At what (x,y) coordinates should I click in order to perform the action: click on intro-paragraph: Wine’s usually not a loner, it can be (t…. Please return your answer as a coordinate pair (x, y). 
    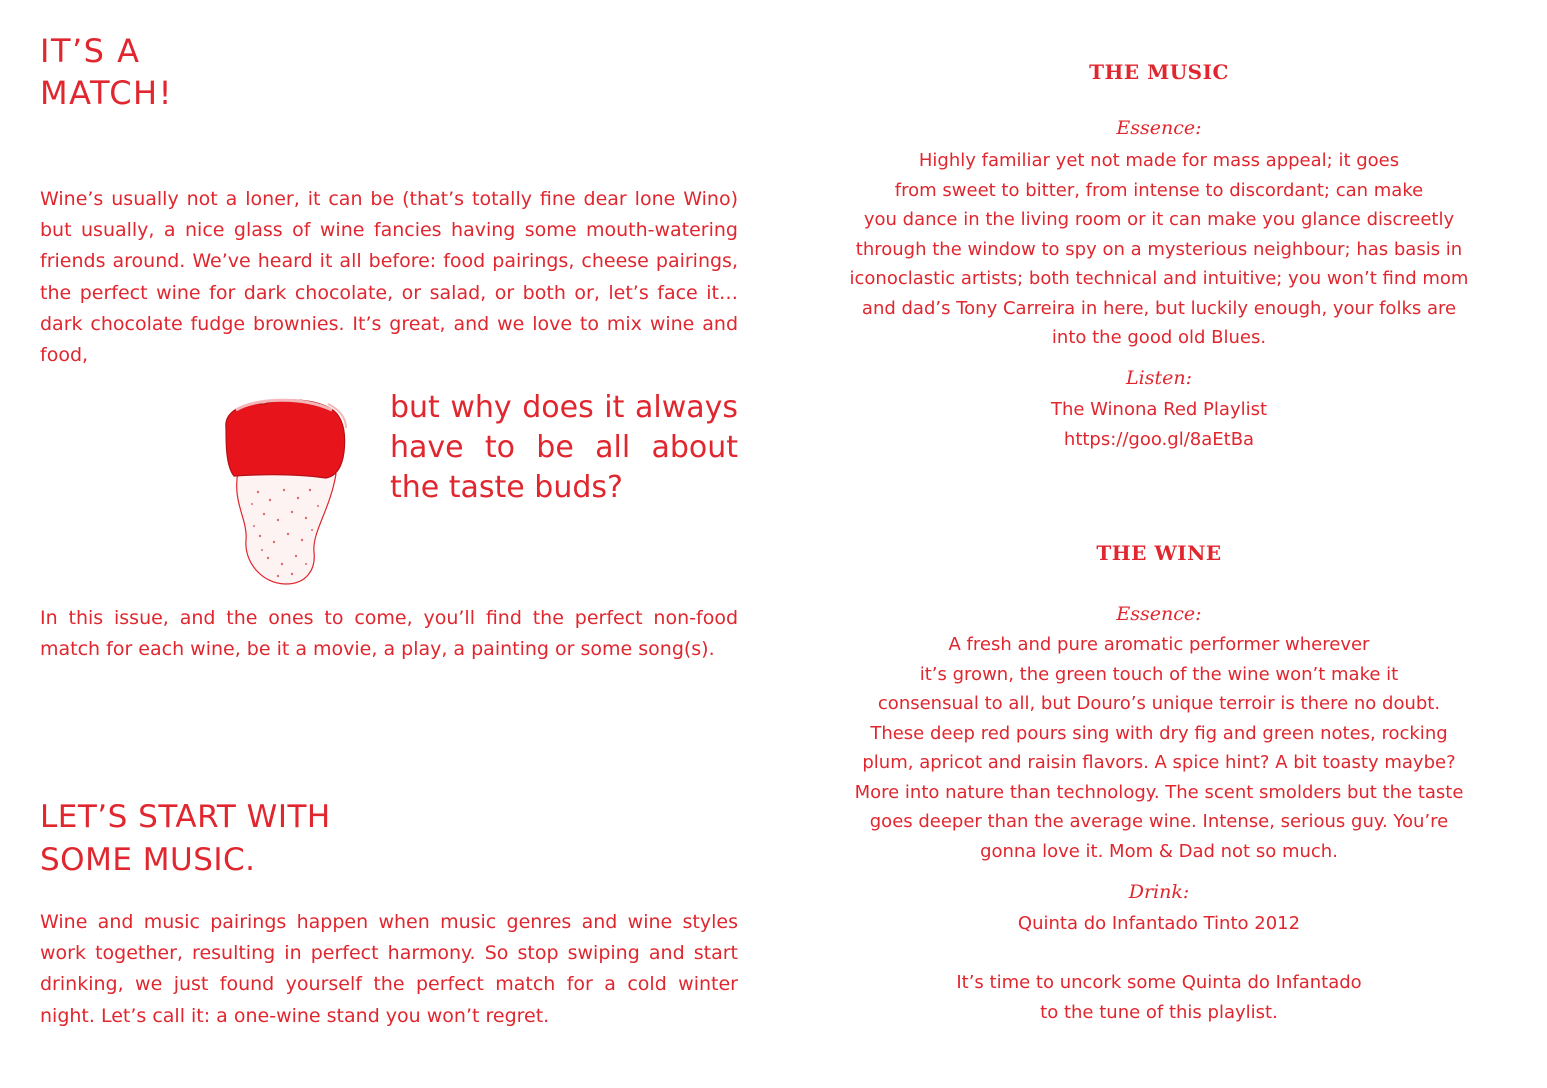
    Looking at the image, I should click on (389, 277).